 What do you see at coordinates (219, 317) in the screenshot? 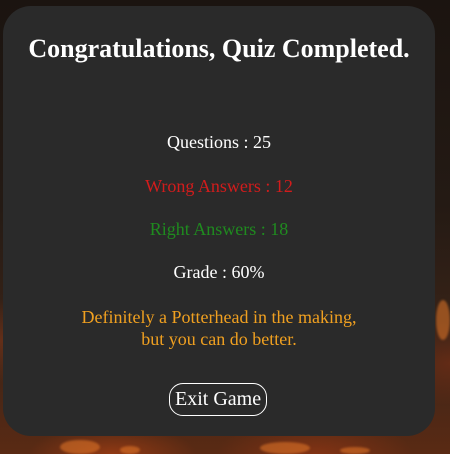
I see `feedback-message-line-1: Definitely a Potterhead in the making,` at bounding box center [219, 317].